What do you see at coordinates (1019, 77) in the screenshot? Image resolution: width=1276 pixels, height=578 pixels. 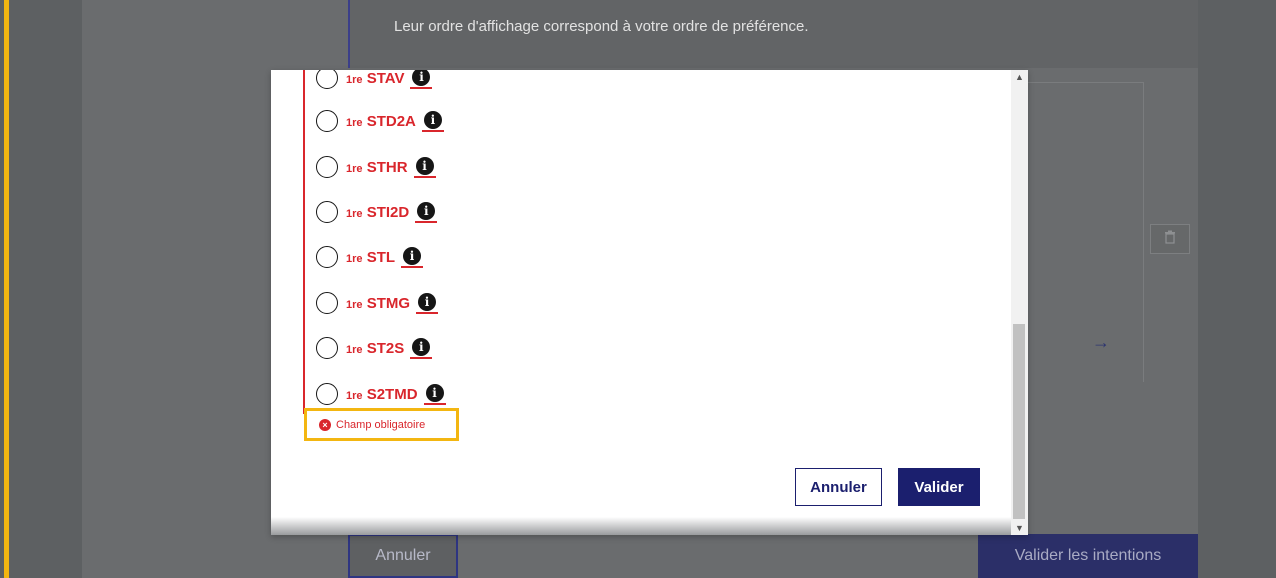 I see `scroll-up-arrow-icon: ▲` at bounding box center [1019, 77].